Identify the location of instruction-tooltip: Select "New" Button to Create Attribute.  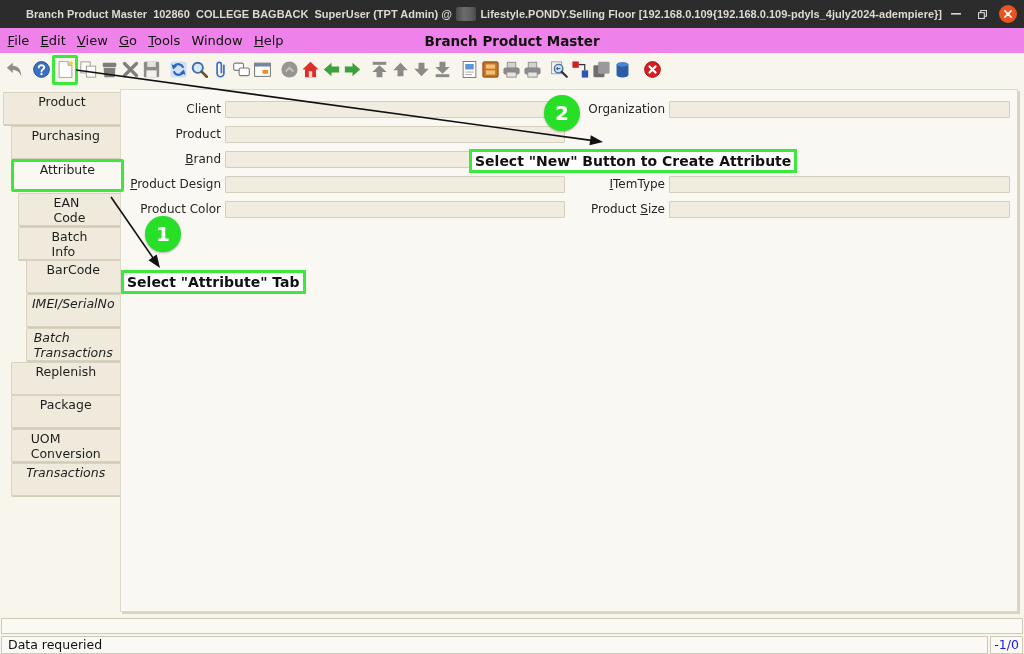
(633, 161).